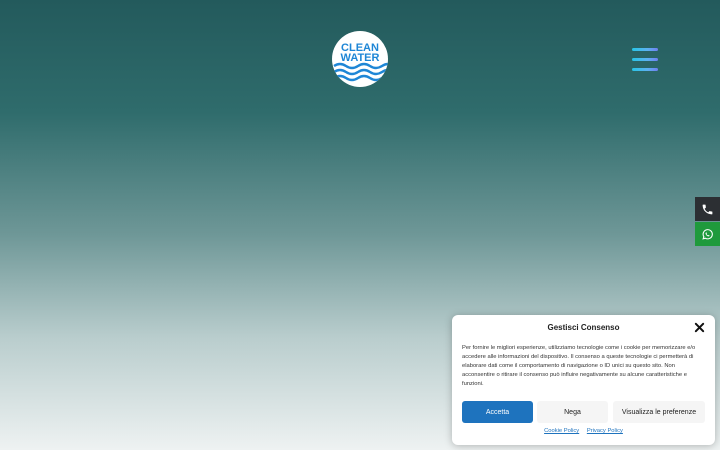 The image size is (720, 450). I want to click on deny-button: Nega, so click(572, 412).